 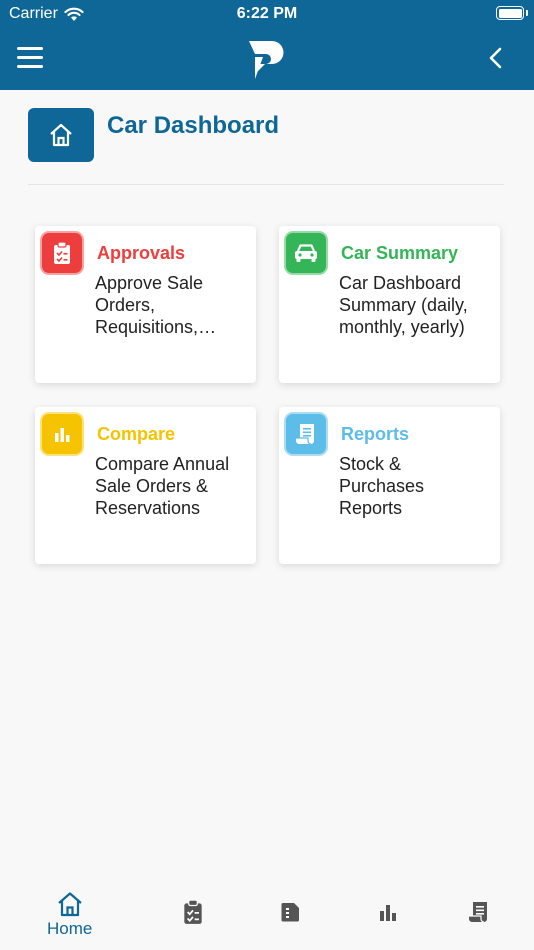 I want to click on document-icon, so click(x=290, y=912).